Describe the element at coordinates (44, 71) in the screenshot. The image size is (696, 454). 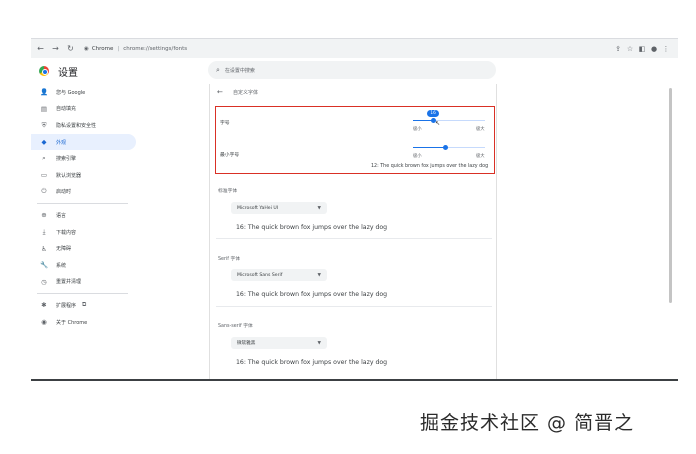
I see `chrome-logo-icon` at that location.